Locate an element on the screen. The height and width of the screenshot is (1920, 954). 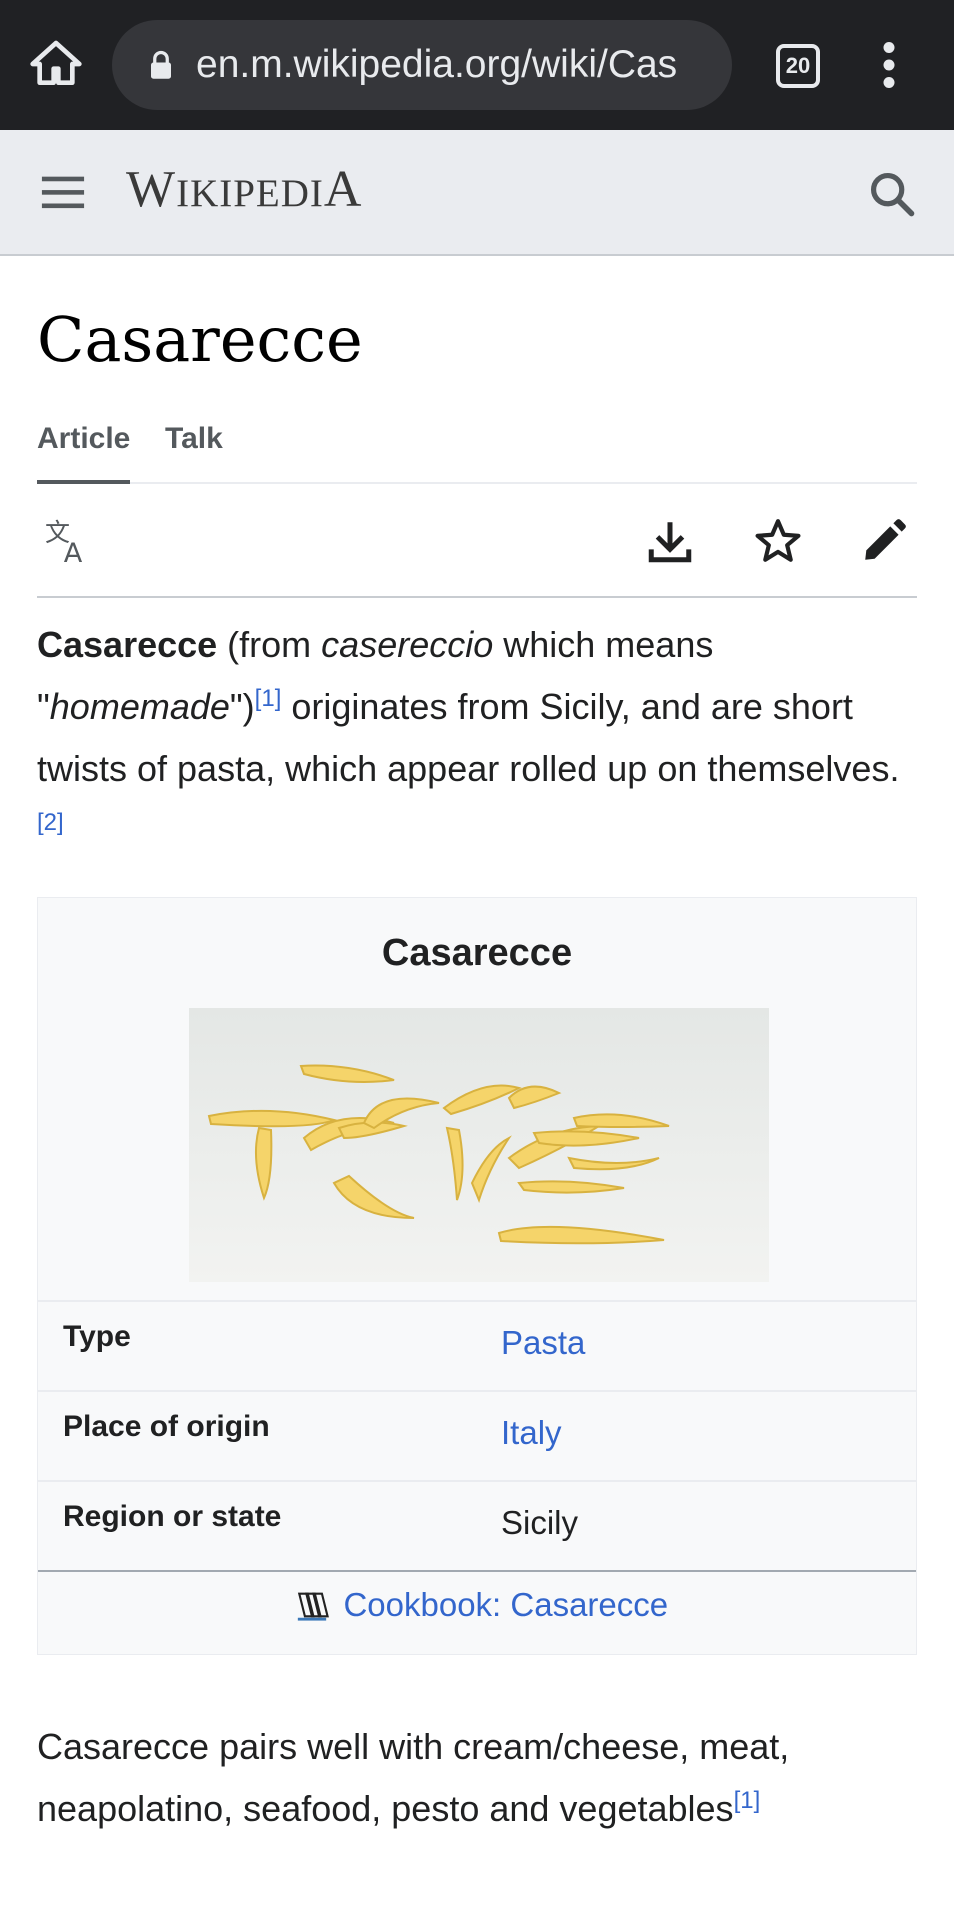
infobox-row-type: Type Pasta is located at coordinates (477, 1346).